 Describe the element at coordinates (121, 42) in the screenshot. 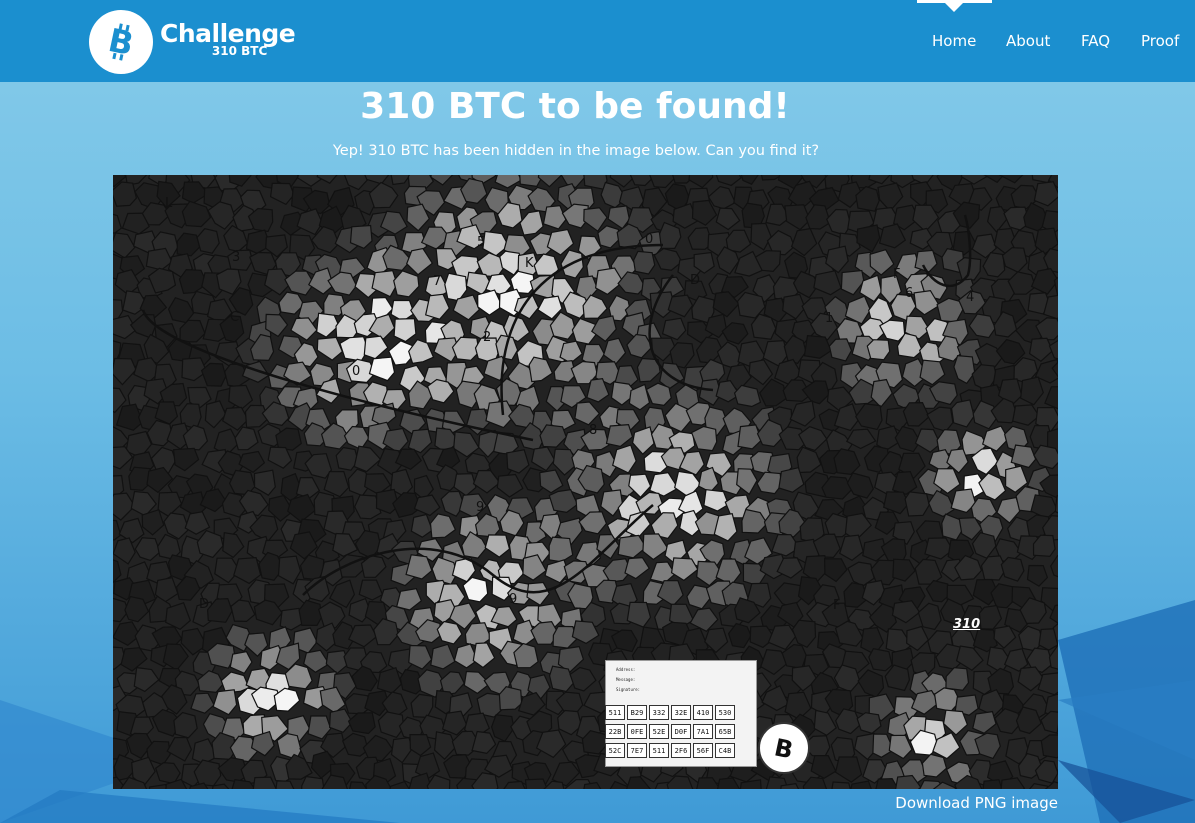

I see `bitcoin-logo-icon: B` at that location.